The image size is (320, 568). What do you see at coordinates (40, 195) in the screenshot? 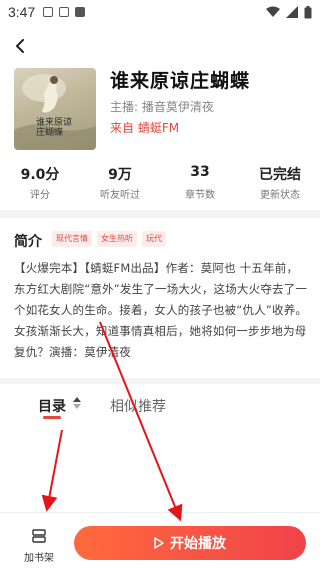
I see `stat-label: 评分` at bounding box center [40, 195].